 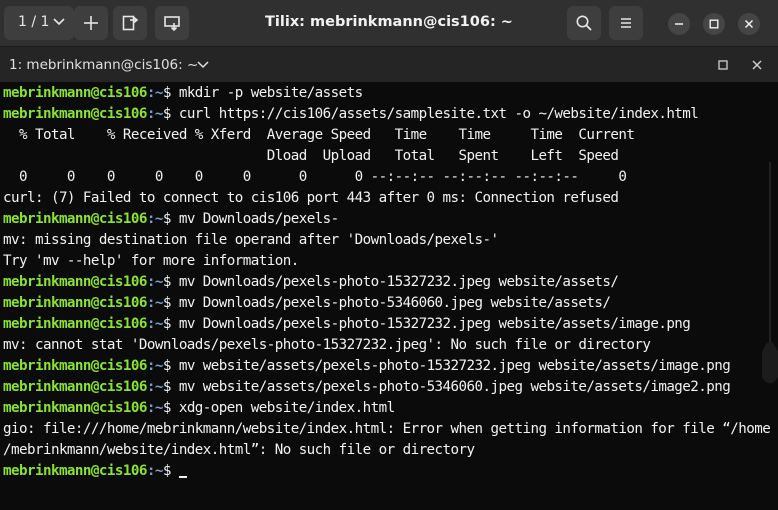 I want to click on header-bar: 1 / 1 Tilix: mebrinkmann@cis106: ~, so click(x=389, y=23).